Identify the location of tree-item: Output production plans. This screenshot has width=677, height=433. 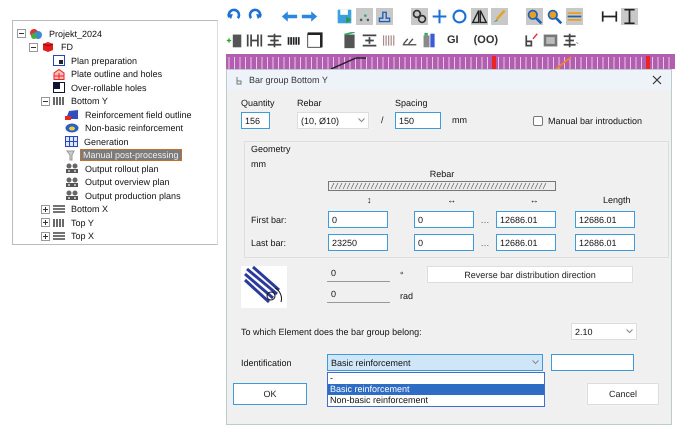
(133, 196).